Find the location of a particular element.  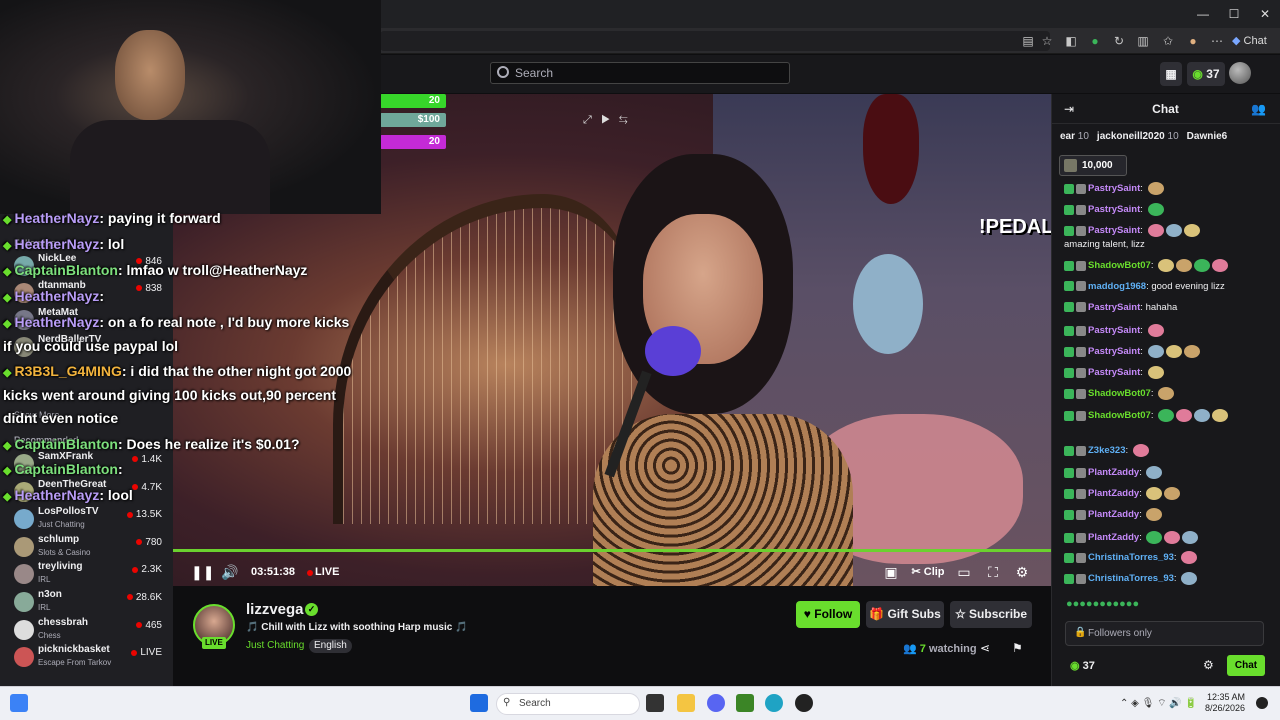

webcam-overlay is located at coordinates (190, 107).